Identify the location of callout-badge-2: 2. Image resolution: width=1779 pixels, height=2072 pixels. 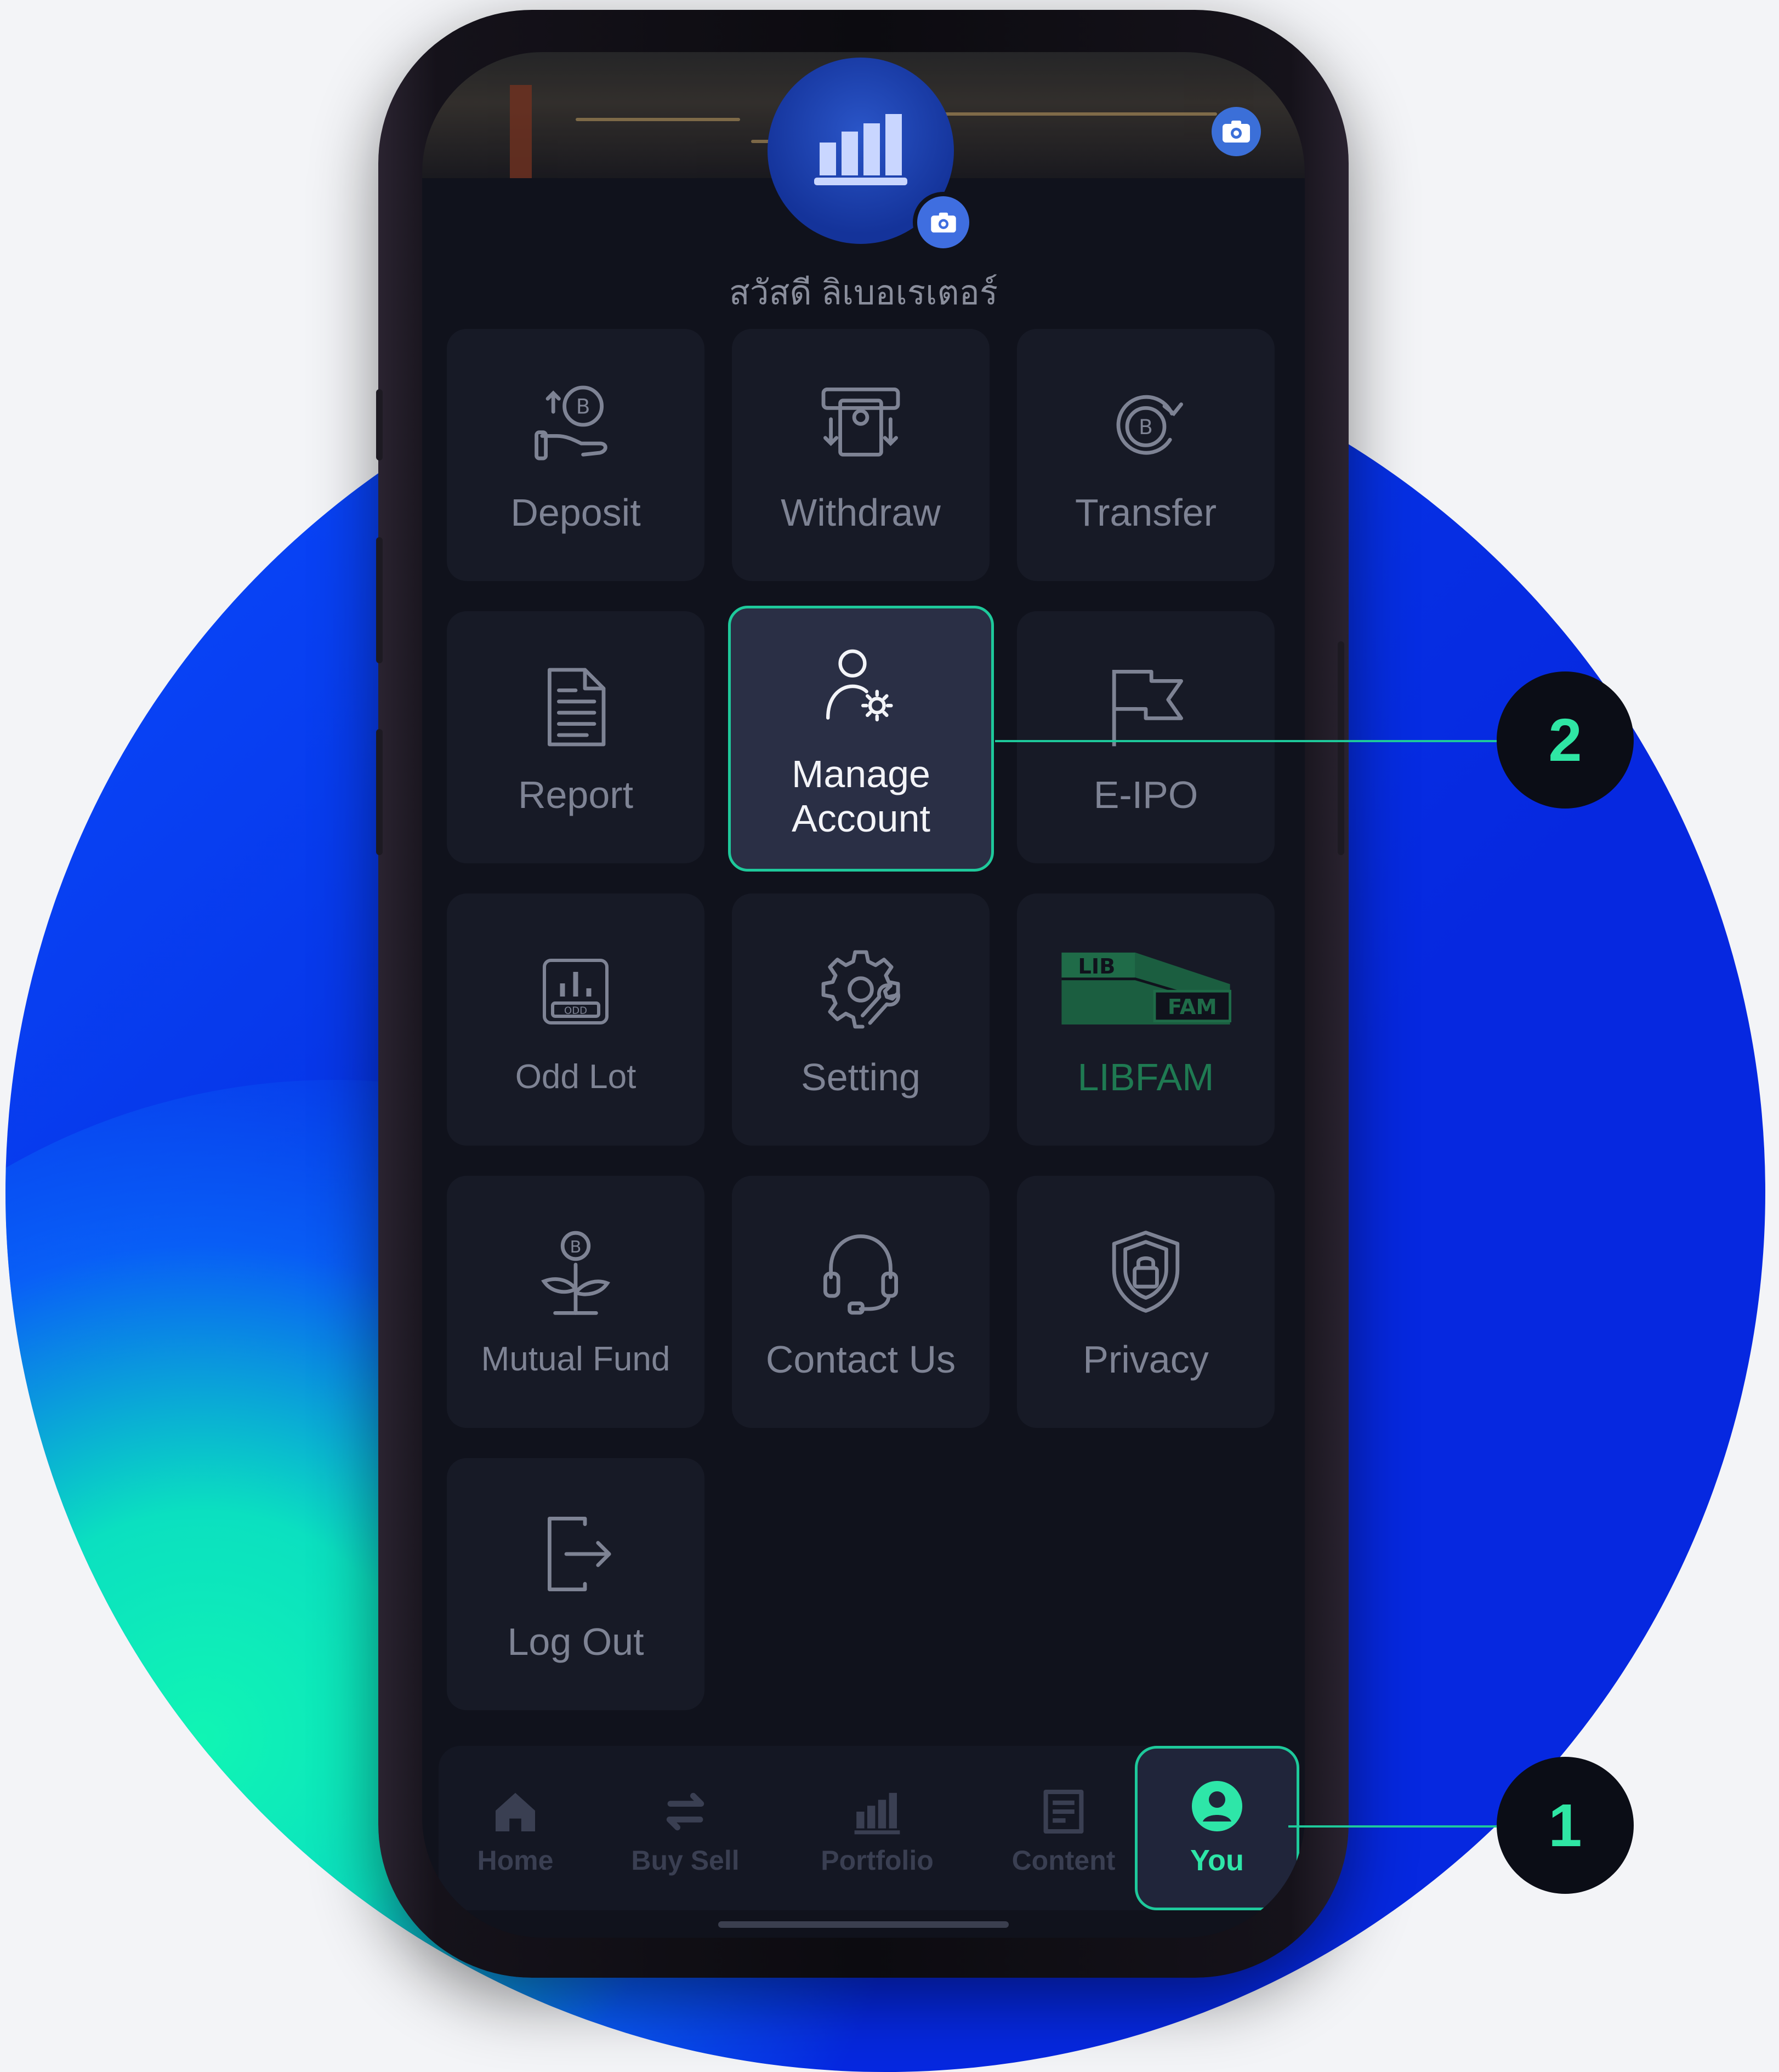
(1566, 740).